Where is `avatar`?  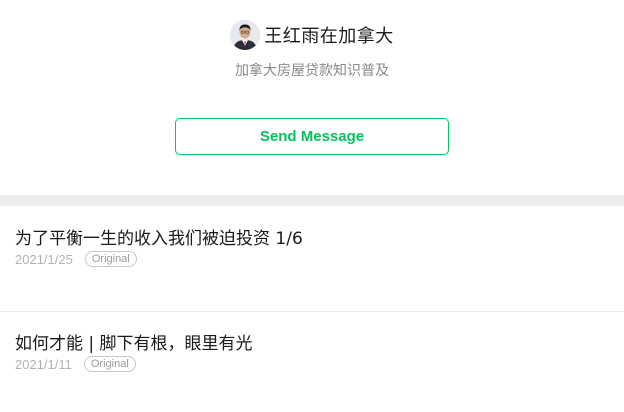 avatar is located at coordinates (245, 35).